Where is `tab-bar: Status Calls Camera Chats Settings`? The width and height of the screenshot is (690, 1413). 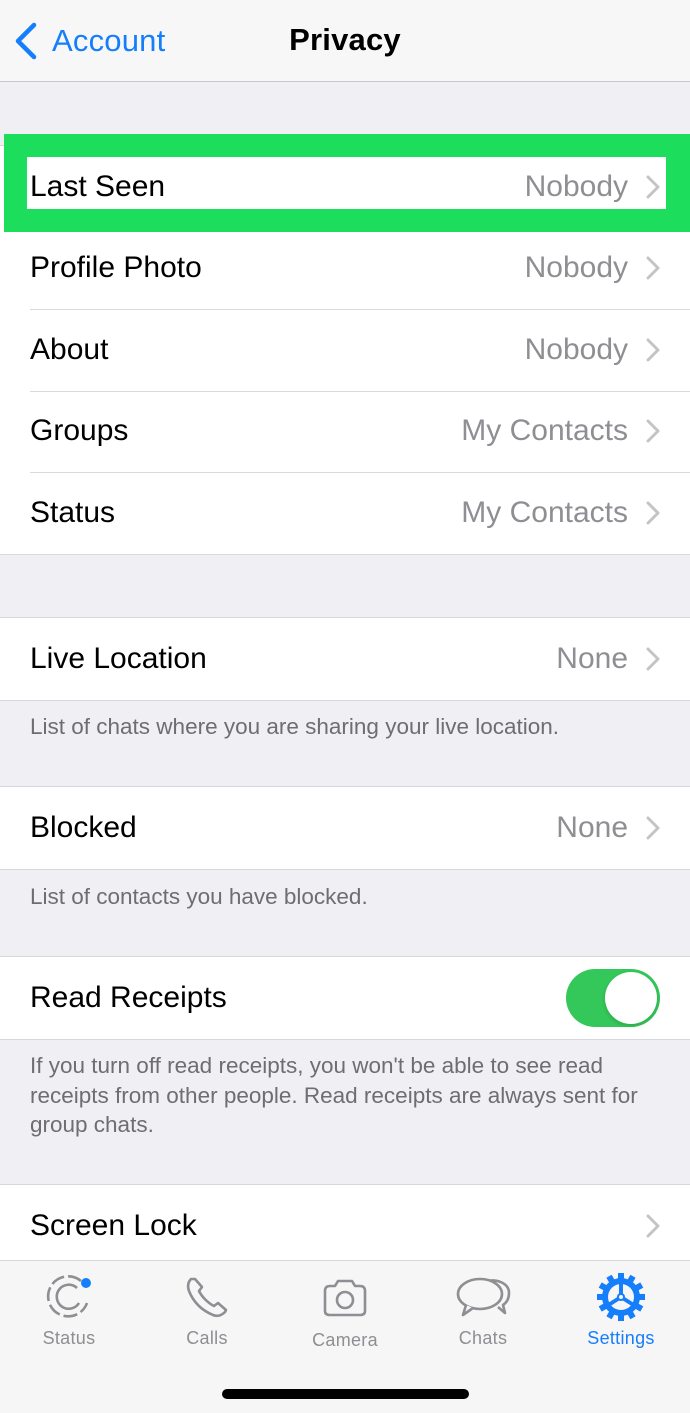 tab-bar: Status Calls Camera Chats Settings is located at coordinates (345, 1336).